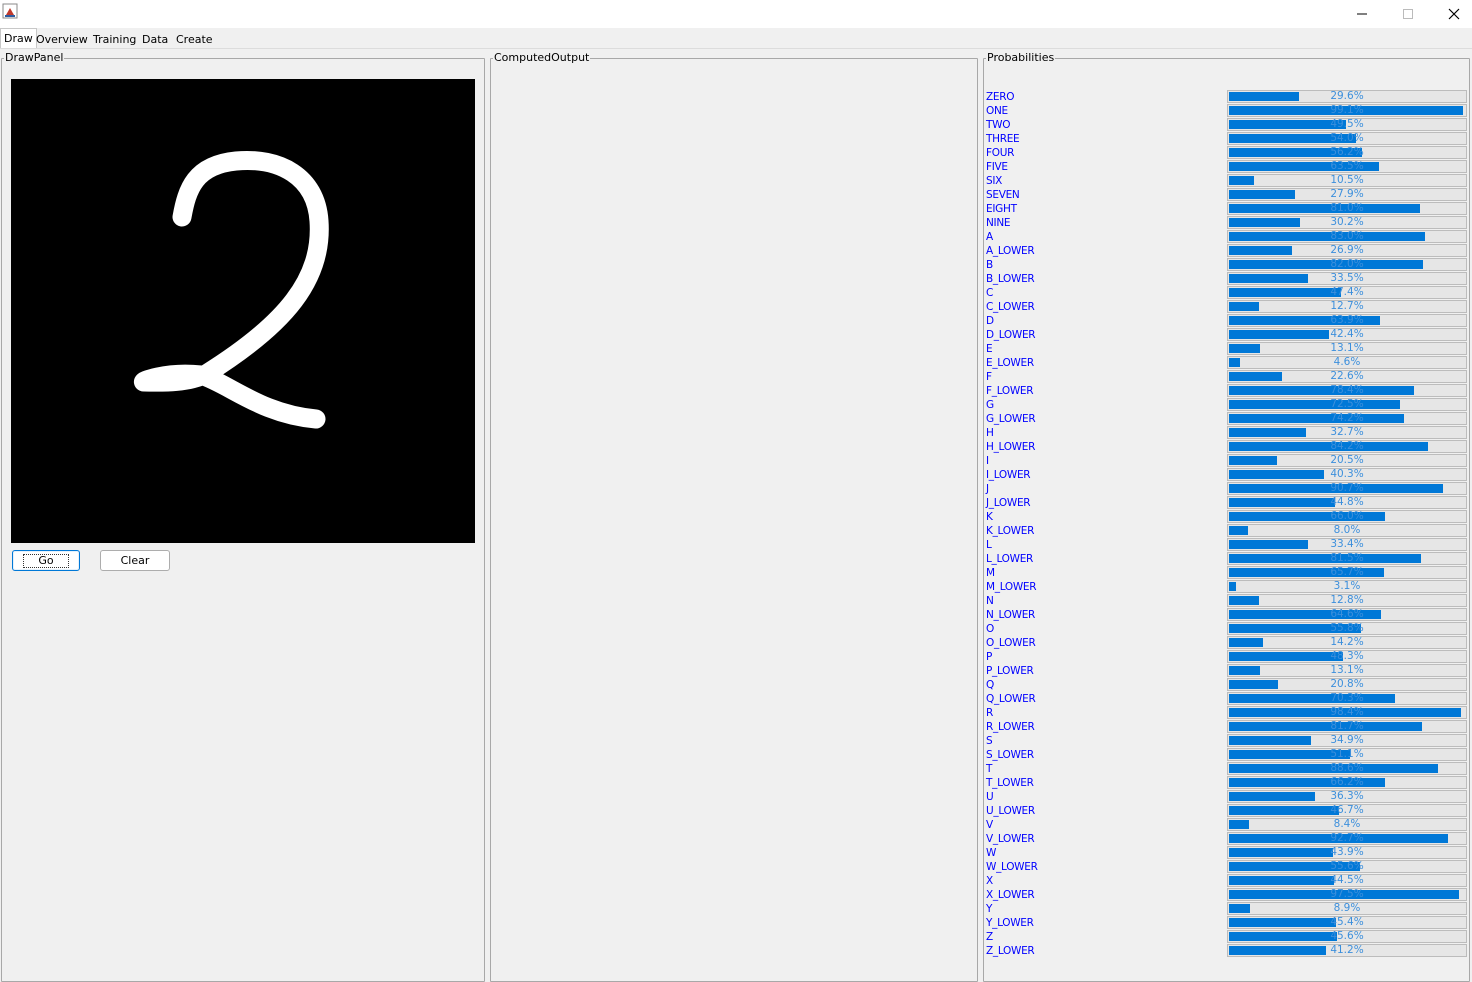  I want to click on clear-button: Clear, so click(135, 560).